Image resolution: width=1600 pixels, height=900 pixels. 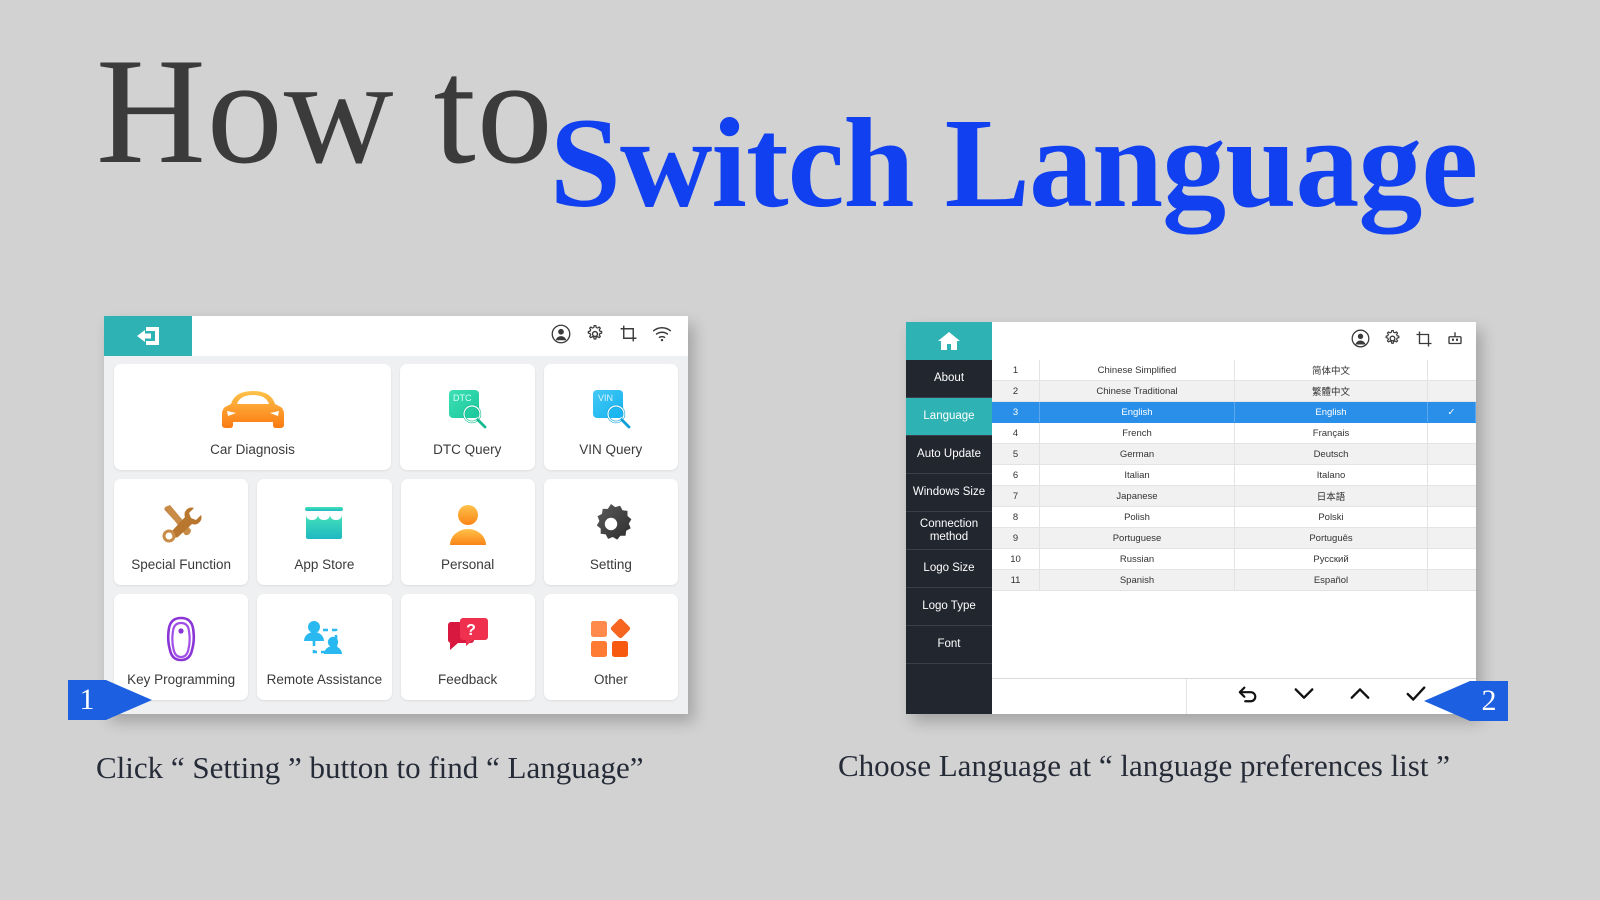 I want to click on table-row: 9 Portuguese Português, so click(x=1234, y=538).